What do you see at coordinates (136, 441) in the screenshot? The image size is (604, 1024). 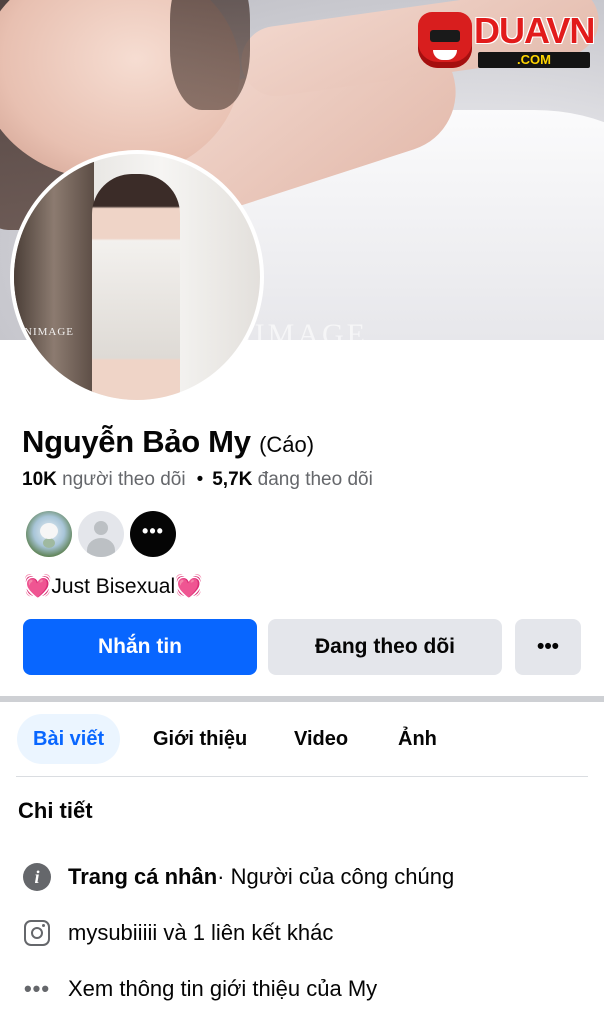 I see `profile-name: Nguyễn Bảo My` at bounding box center [136, 441].